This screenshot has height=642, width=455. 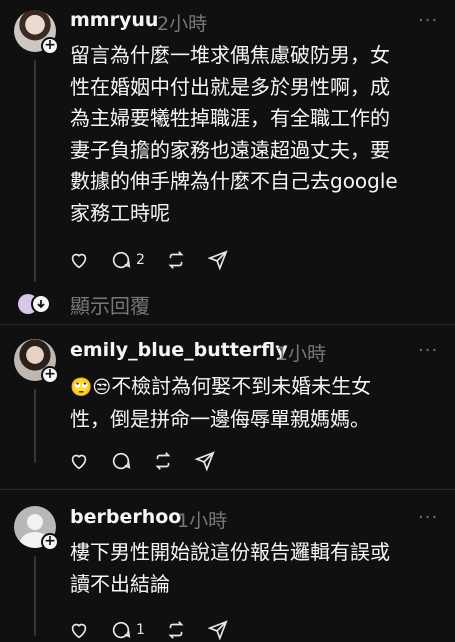 I want to click on username: berberhoo, so click(x=125, y=517).